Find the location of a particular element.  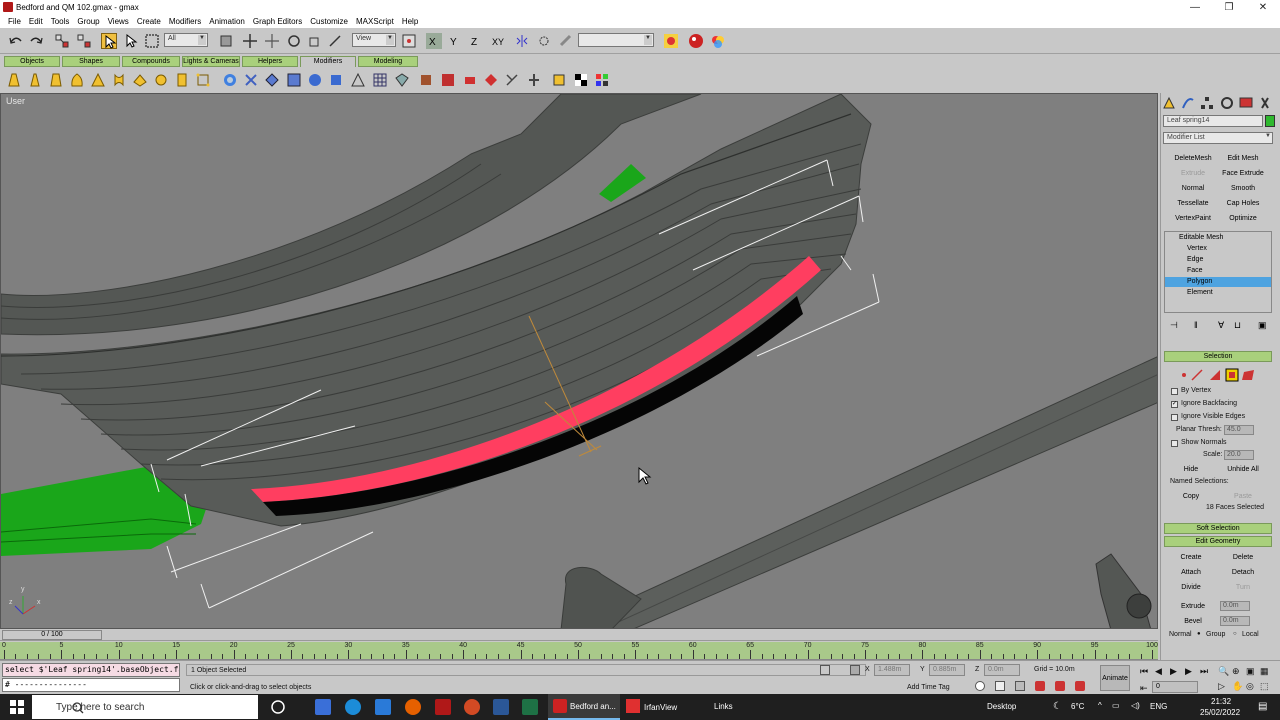

create-tab-icon is located at coordinates (1169, 103).